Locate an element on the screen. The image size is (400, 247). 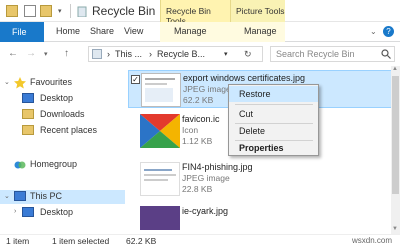
context-tab-picture-tools: Picture Tools is located at coordinates (257, 11).